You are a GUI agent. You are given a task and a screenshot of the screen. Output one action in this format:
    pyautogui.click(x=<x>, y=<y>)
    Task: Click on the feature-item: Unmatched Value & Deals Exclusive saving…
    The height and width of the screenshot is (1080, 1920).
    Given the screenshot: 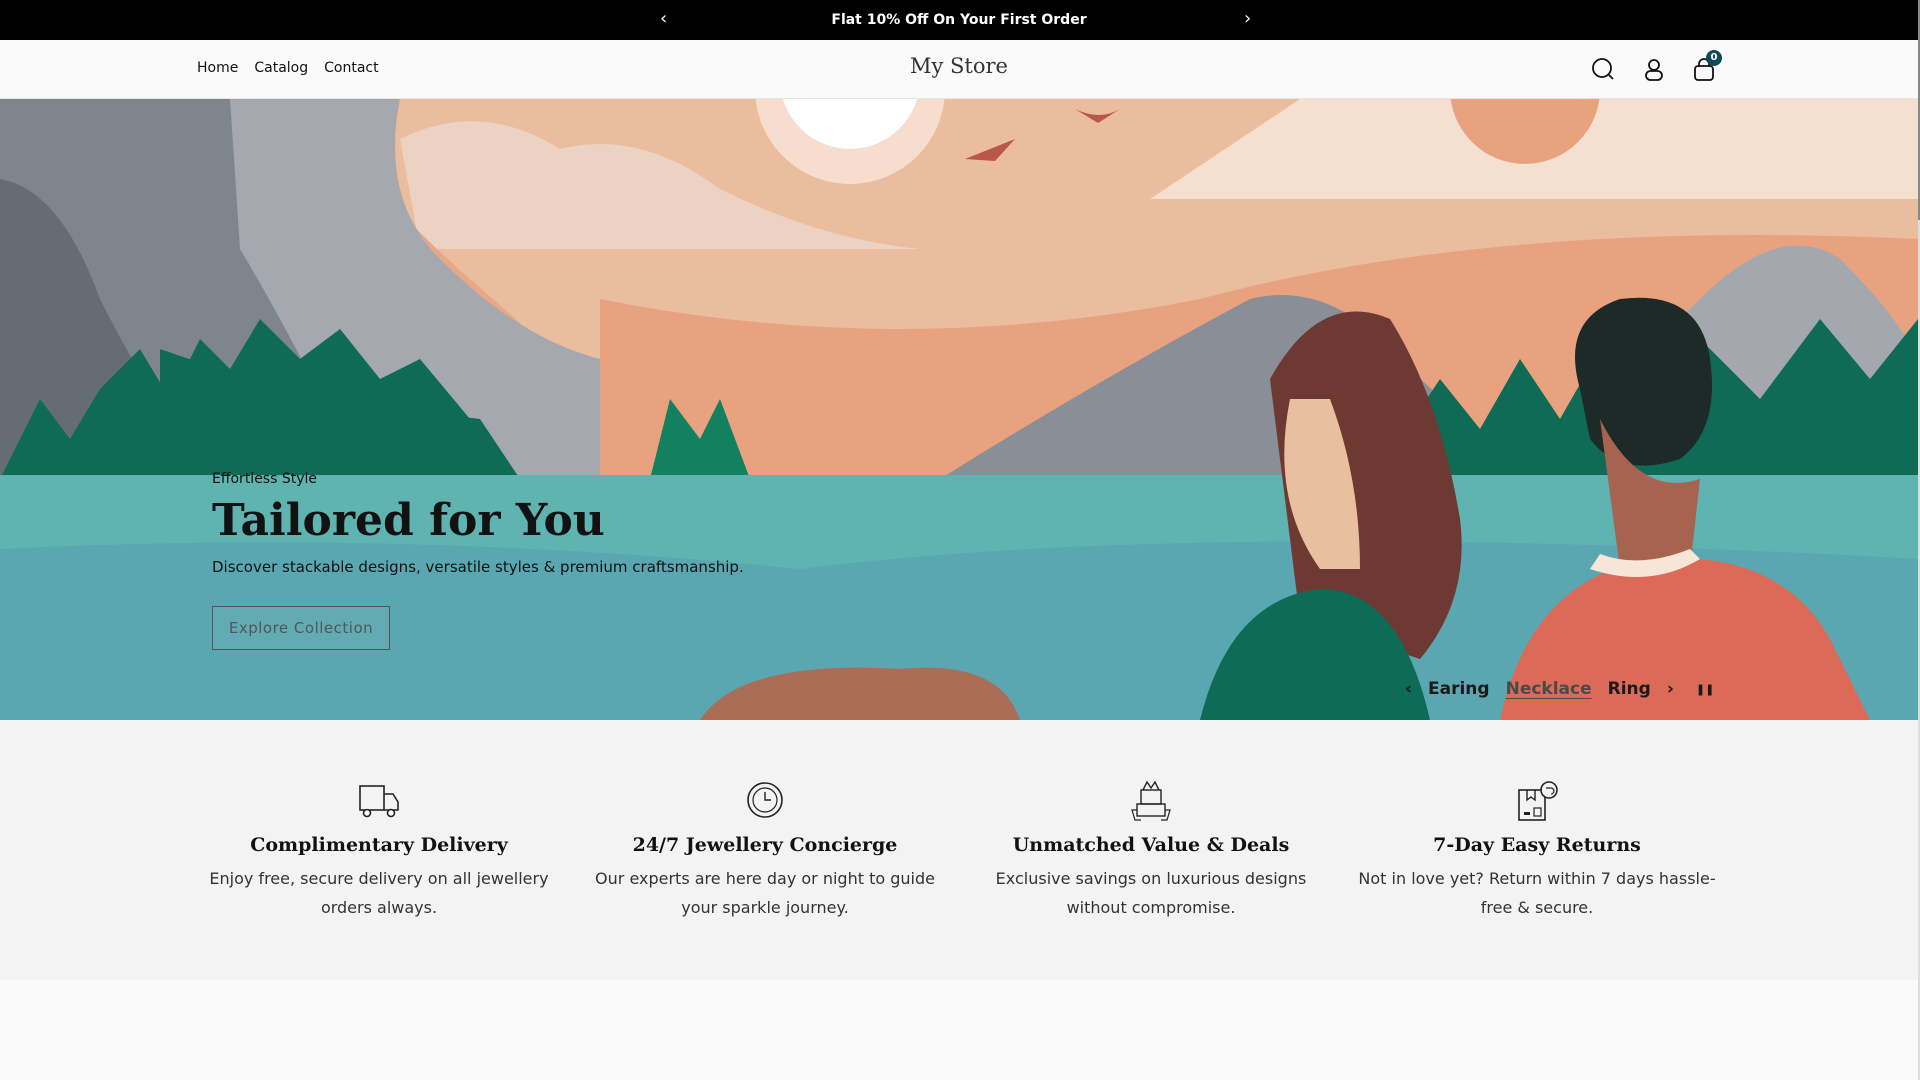 What is the action you would take?
    pyautogui.click(x=1151, y=851)
    